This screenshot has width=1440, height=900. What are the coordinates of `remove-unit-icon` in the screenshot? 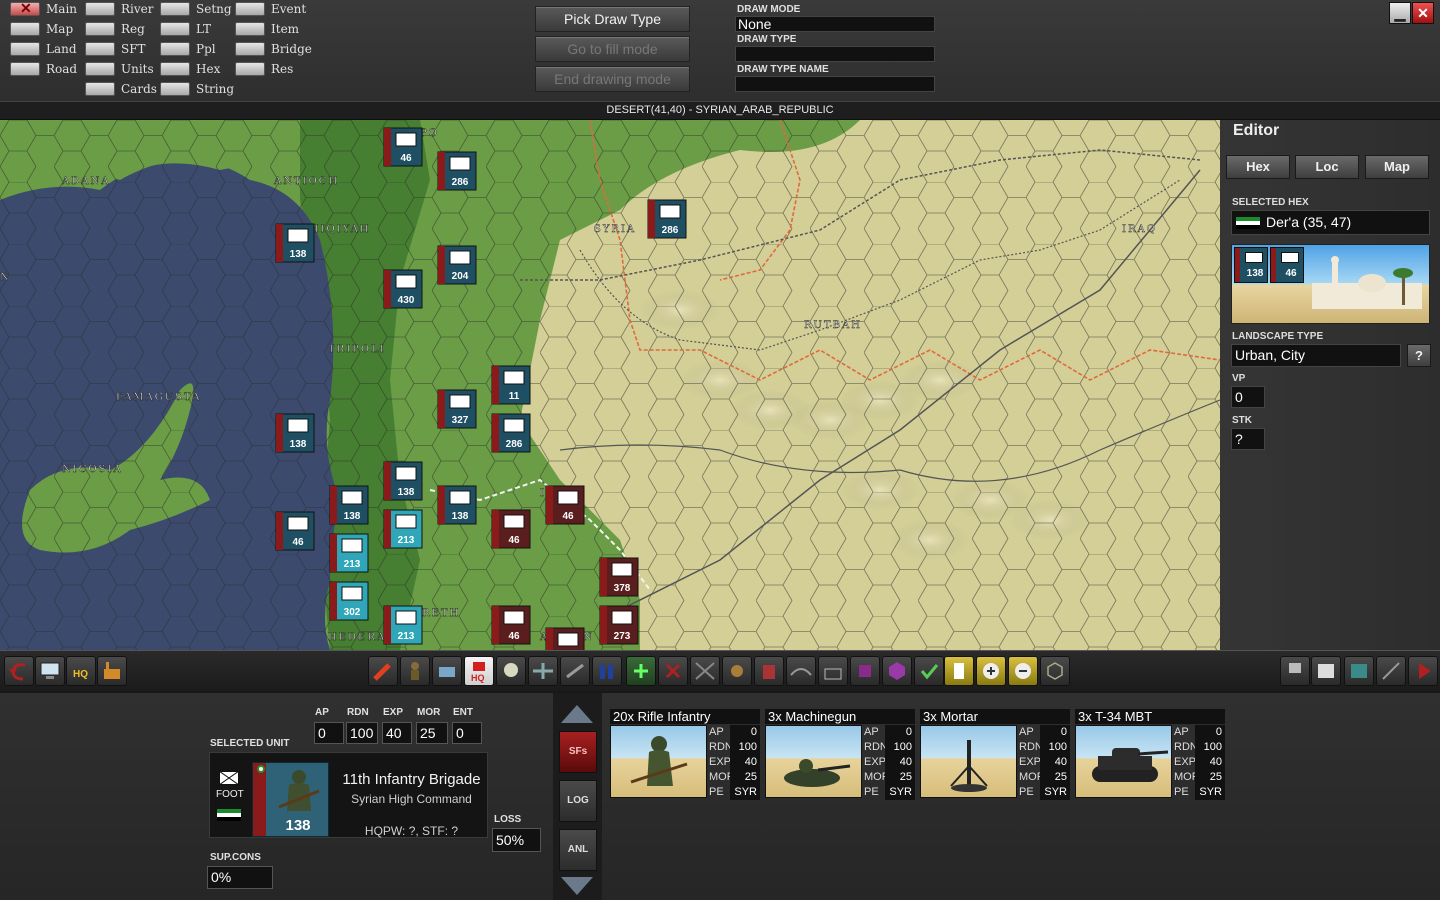 It's located at (673, 671).